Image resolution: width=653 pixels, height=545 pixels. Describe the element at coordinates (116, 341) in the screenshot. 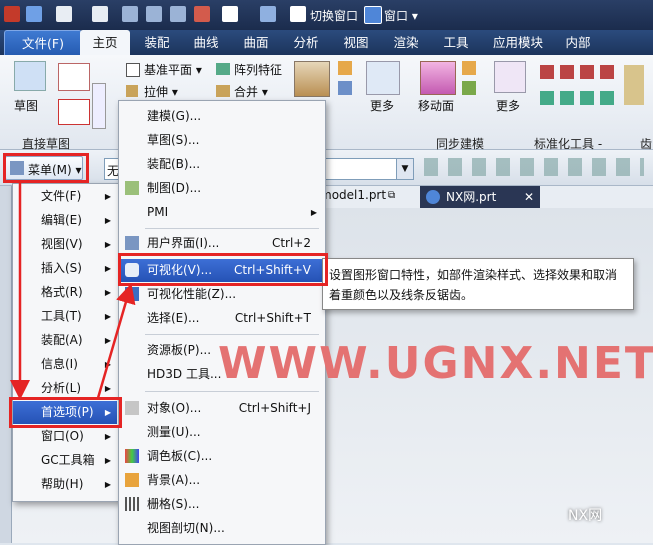

I see `arrow-up-right` at that location.